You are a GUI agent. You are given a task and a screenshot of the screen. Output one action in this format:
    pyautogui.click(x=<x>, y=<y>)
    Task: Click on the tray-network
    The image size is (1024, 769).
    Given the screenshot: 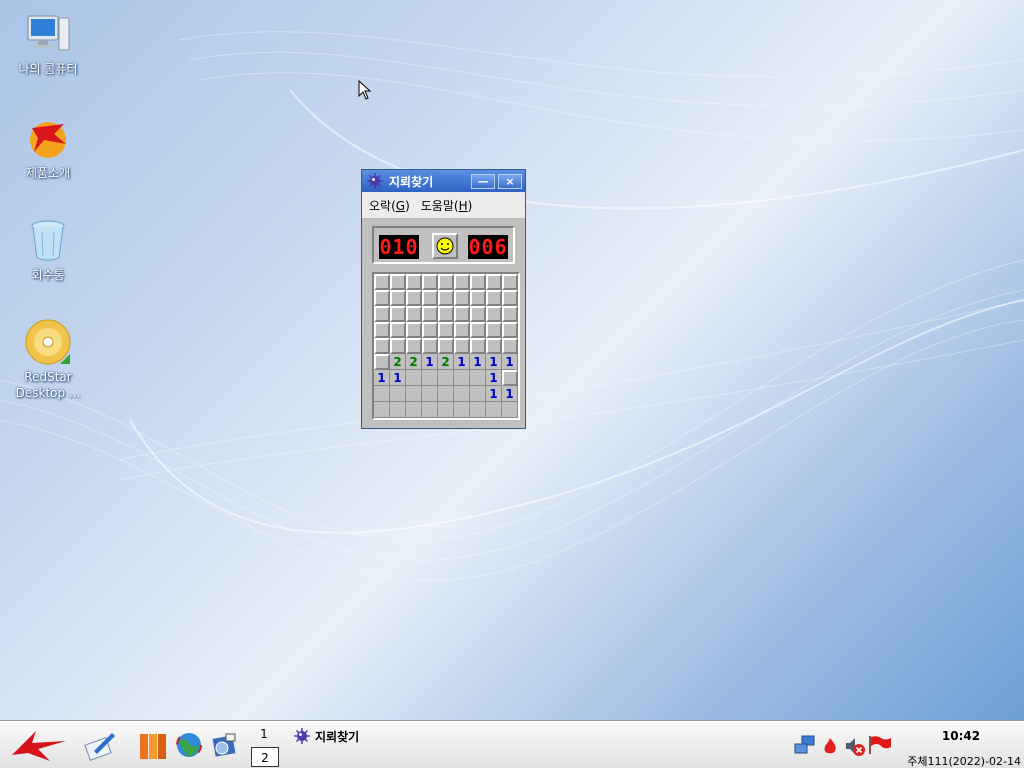 What is the action you would take?
    pyautogui.click(x=805, y=747)
    